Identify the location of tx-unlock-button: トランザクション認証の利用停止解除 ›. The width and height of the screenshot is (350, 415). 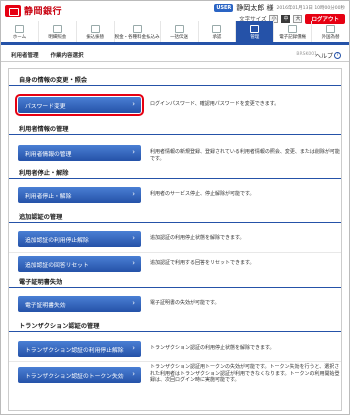
(79, 349).